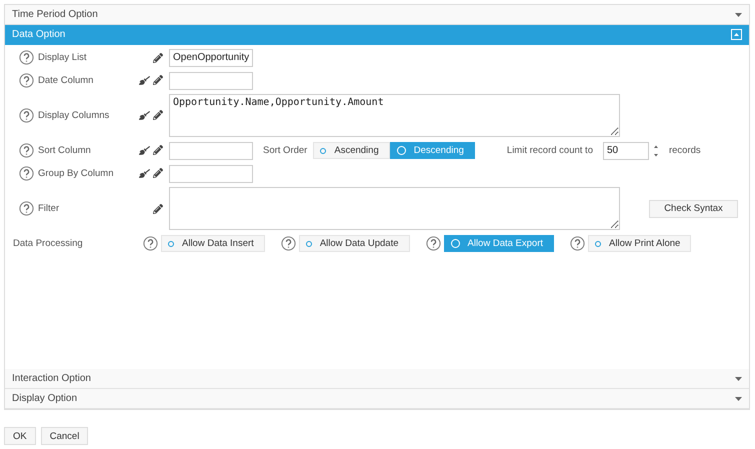 This screenshot has width=755, height=449. I want to click on field-label: Group By Column, so click(76, 173).